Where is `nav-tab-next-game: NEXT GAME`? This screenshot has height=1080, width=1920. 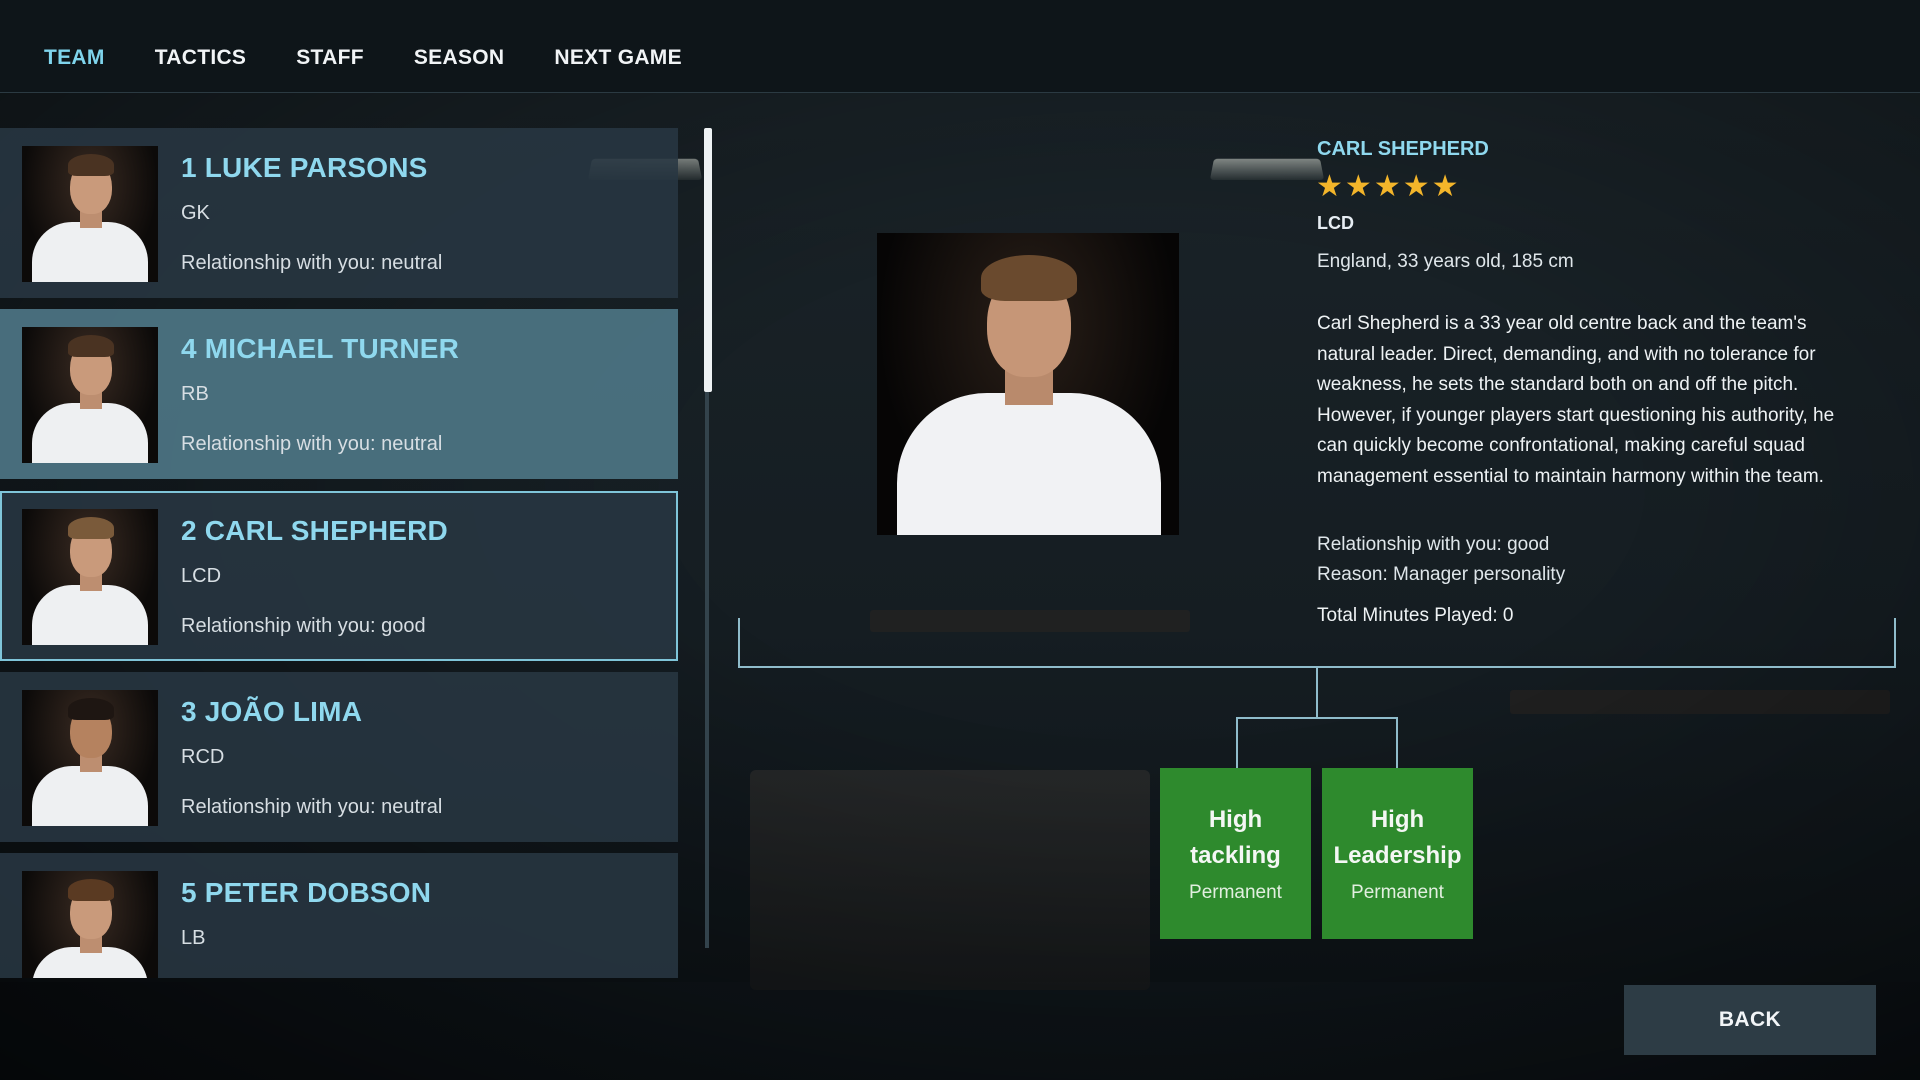 nav-tab-next-game: NEXT GAME is located at coordinates (618, 58).